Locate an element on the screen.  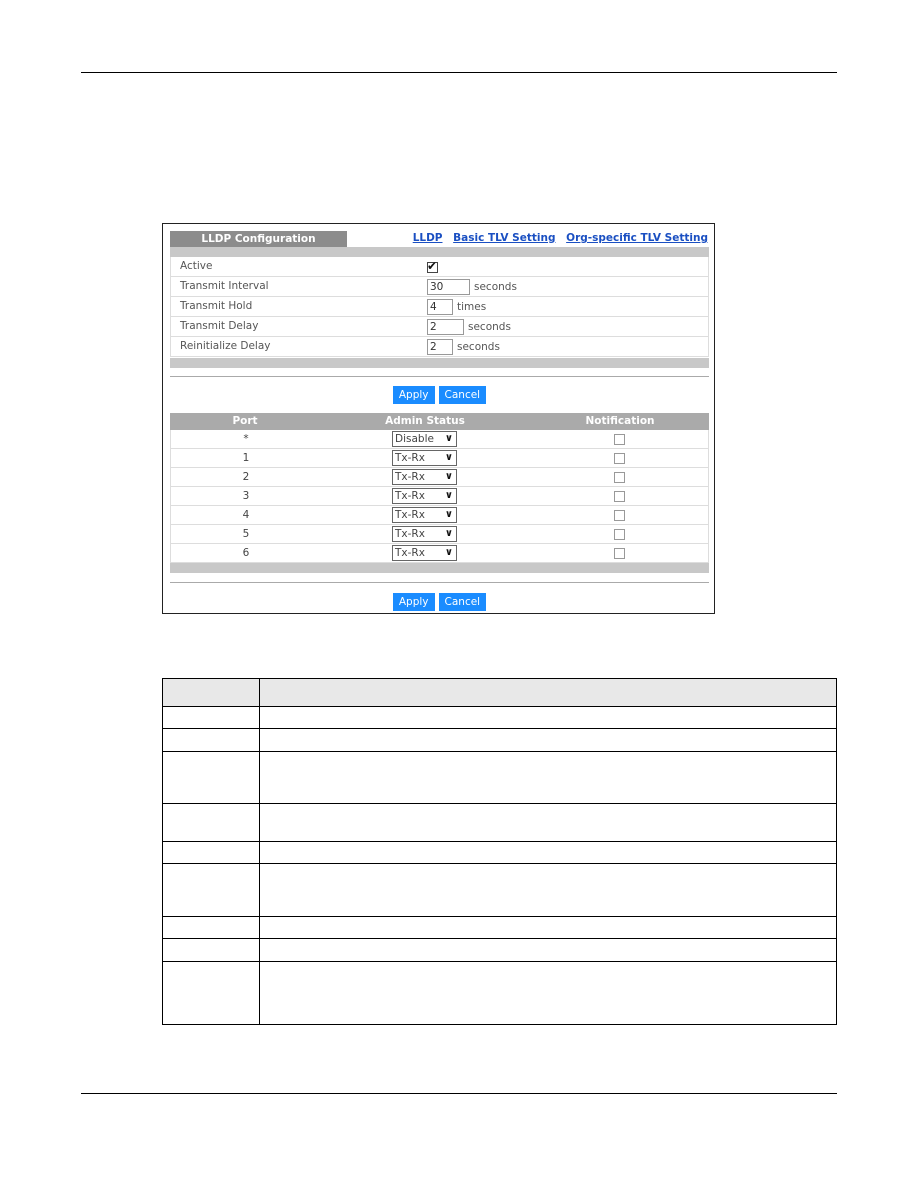
port-number: 5 is located at coordinates (246, 534).